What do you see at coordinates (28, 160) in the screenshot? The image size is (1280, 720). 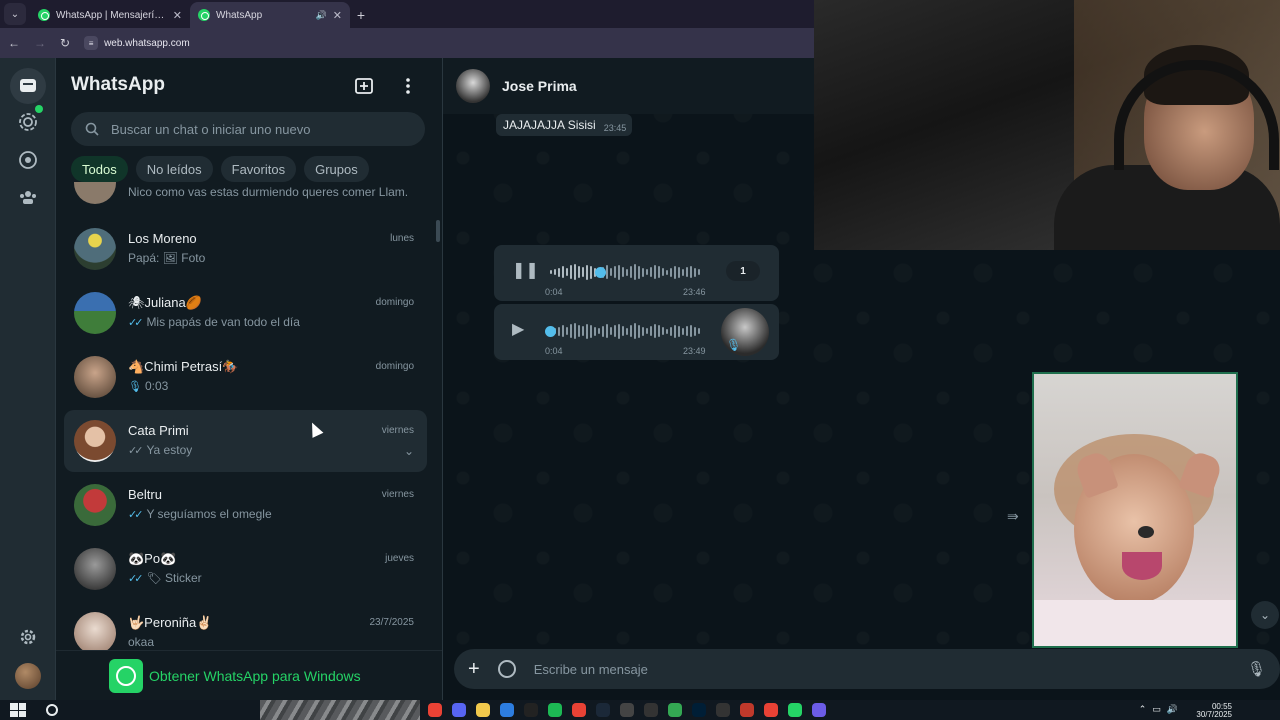 I see `channels-icon` at bounding box center [28, 160].